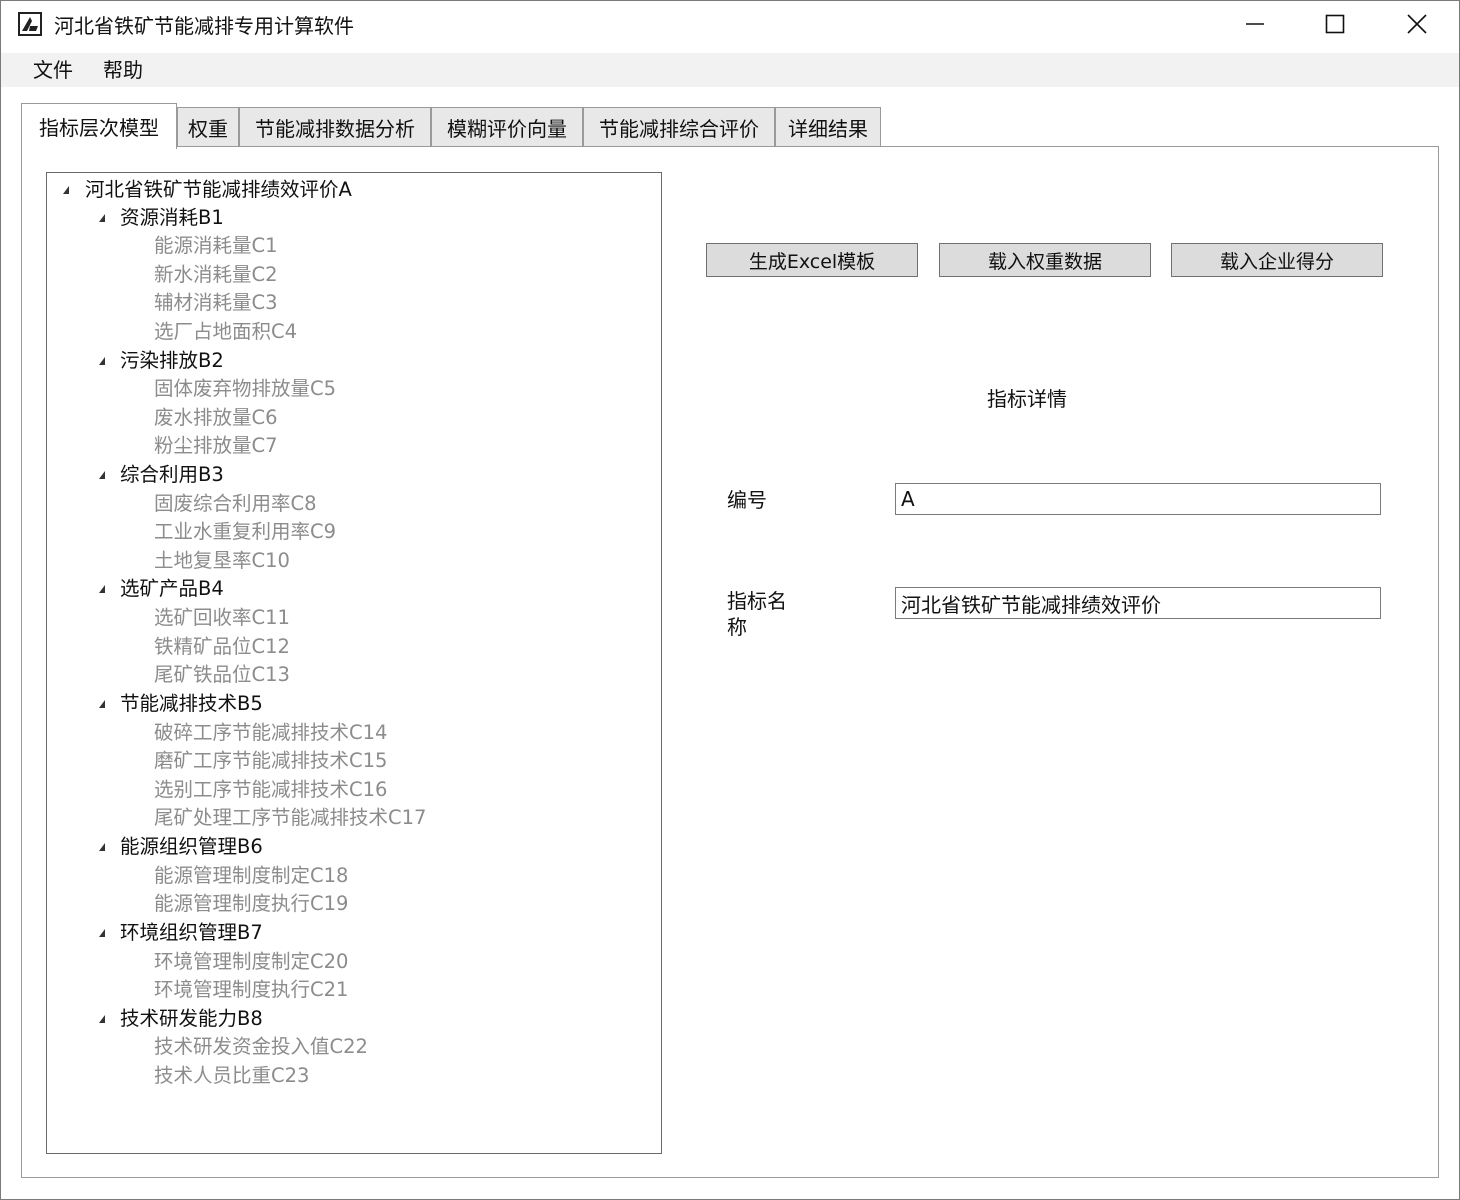  Describe the element at coordinates (216, 303) in the screenshot. I see `tree-leaf: 辅材消耗量C3` at that location.